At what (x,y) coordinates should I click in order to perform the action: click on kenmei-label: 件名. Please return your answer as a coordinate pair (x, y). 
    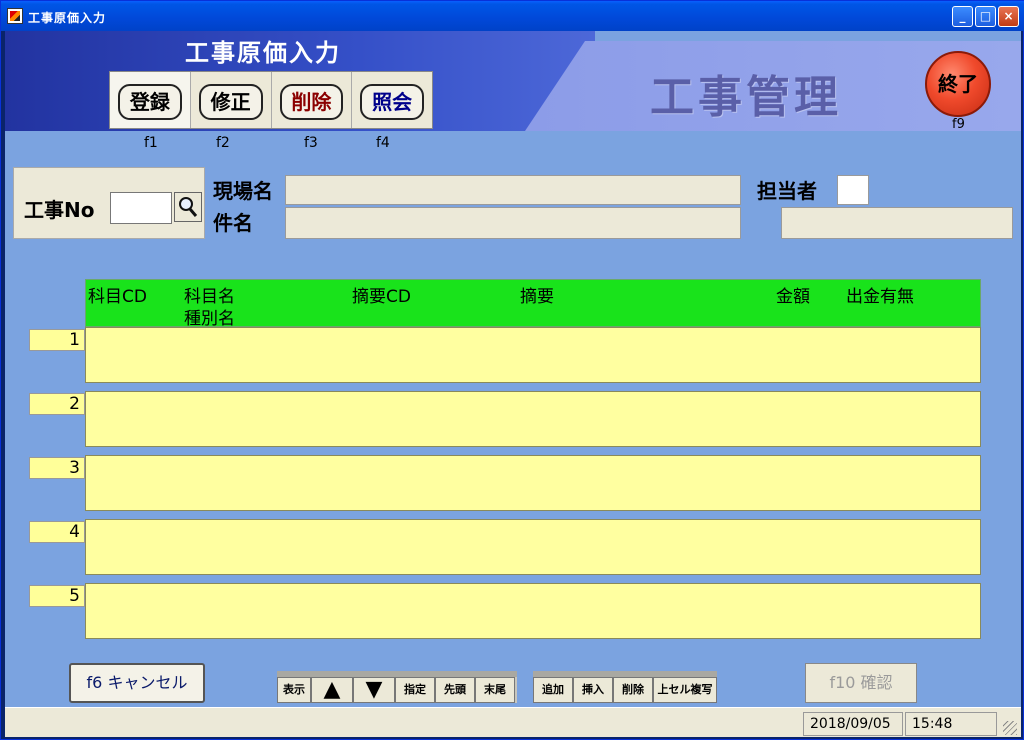
    Looking at the image, I should click on (233, 223).